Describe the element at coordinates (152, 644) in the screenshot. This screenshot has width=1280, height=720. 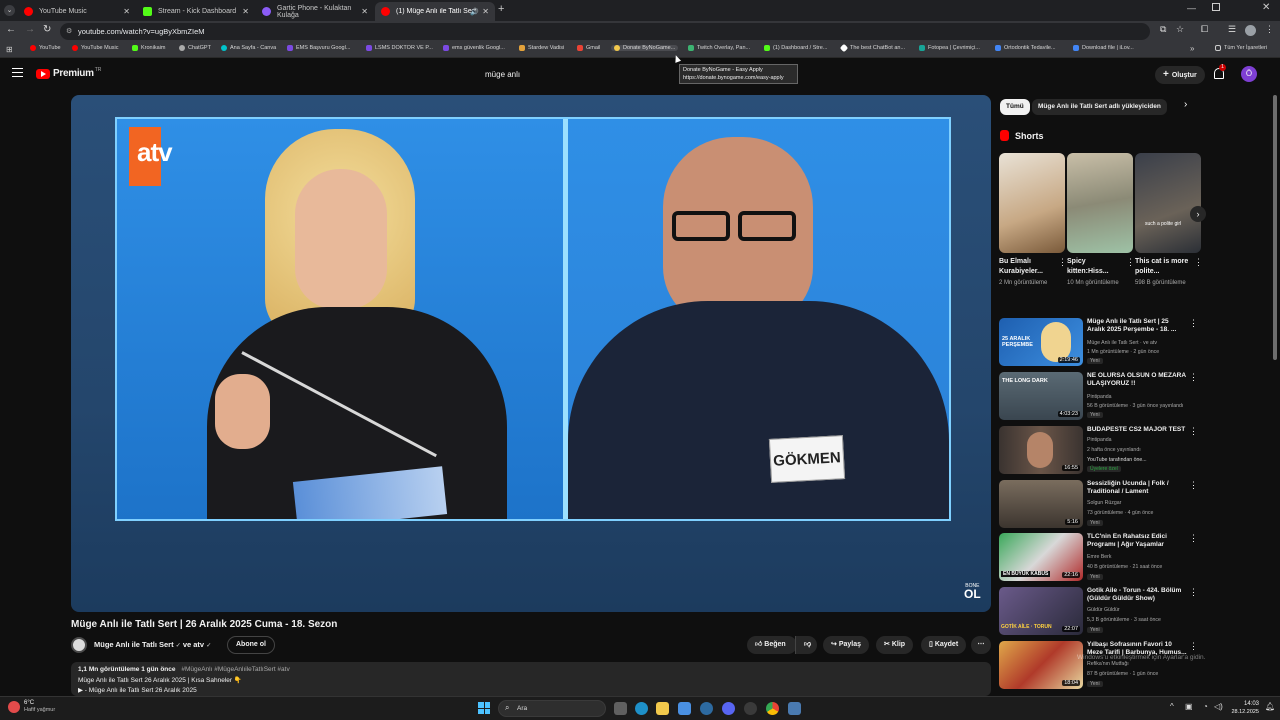
I see `channel-name: Müge Anlı ile Tatlı Sert ✓ ve atv ✓` at that location.